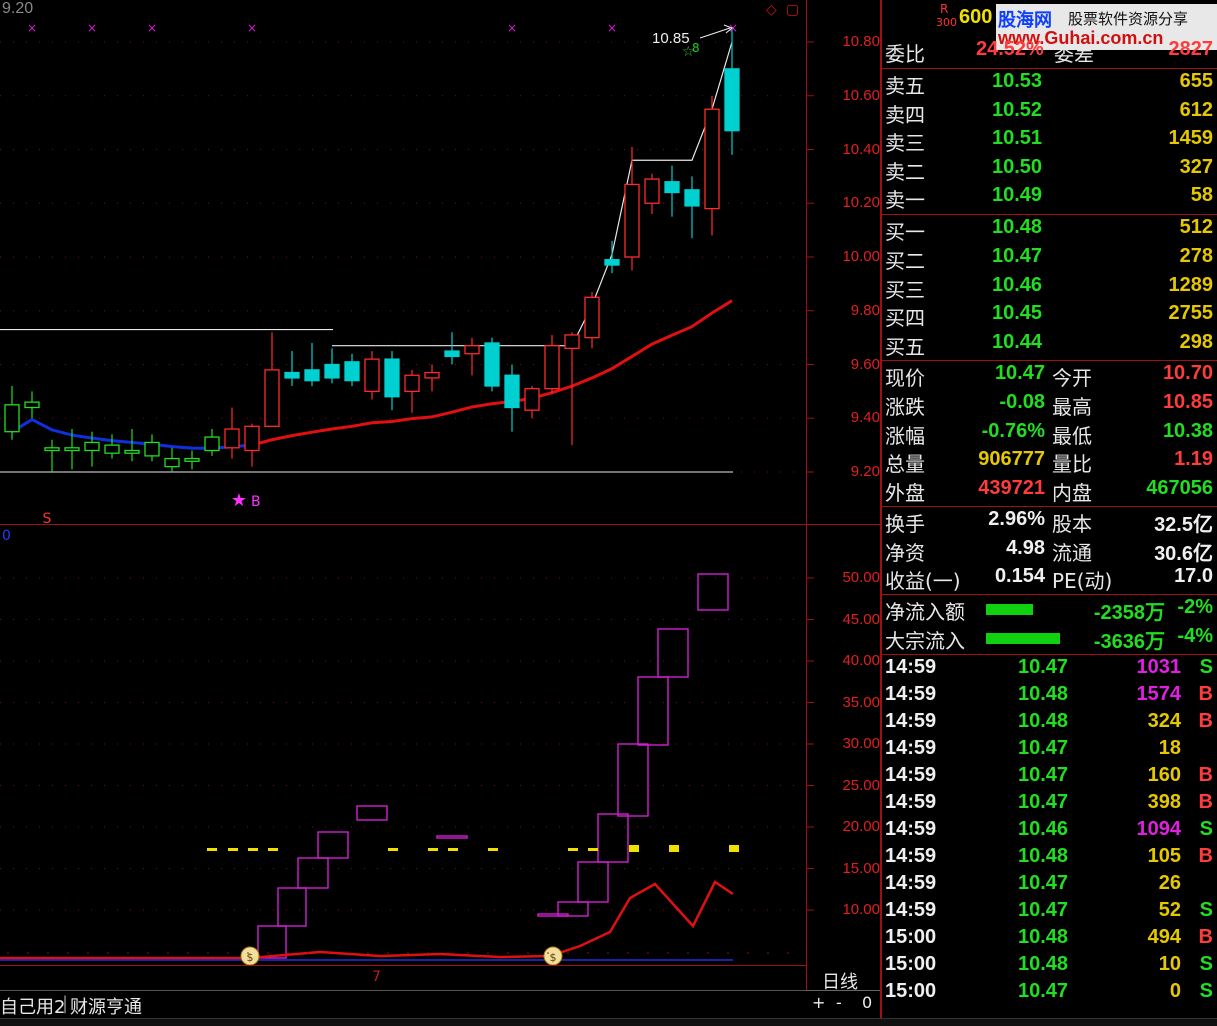 This screenshot has height=1026, width=1217. I want to click on tick-side: B, so click(1205, 937).